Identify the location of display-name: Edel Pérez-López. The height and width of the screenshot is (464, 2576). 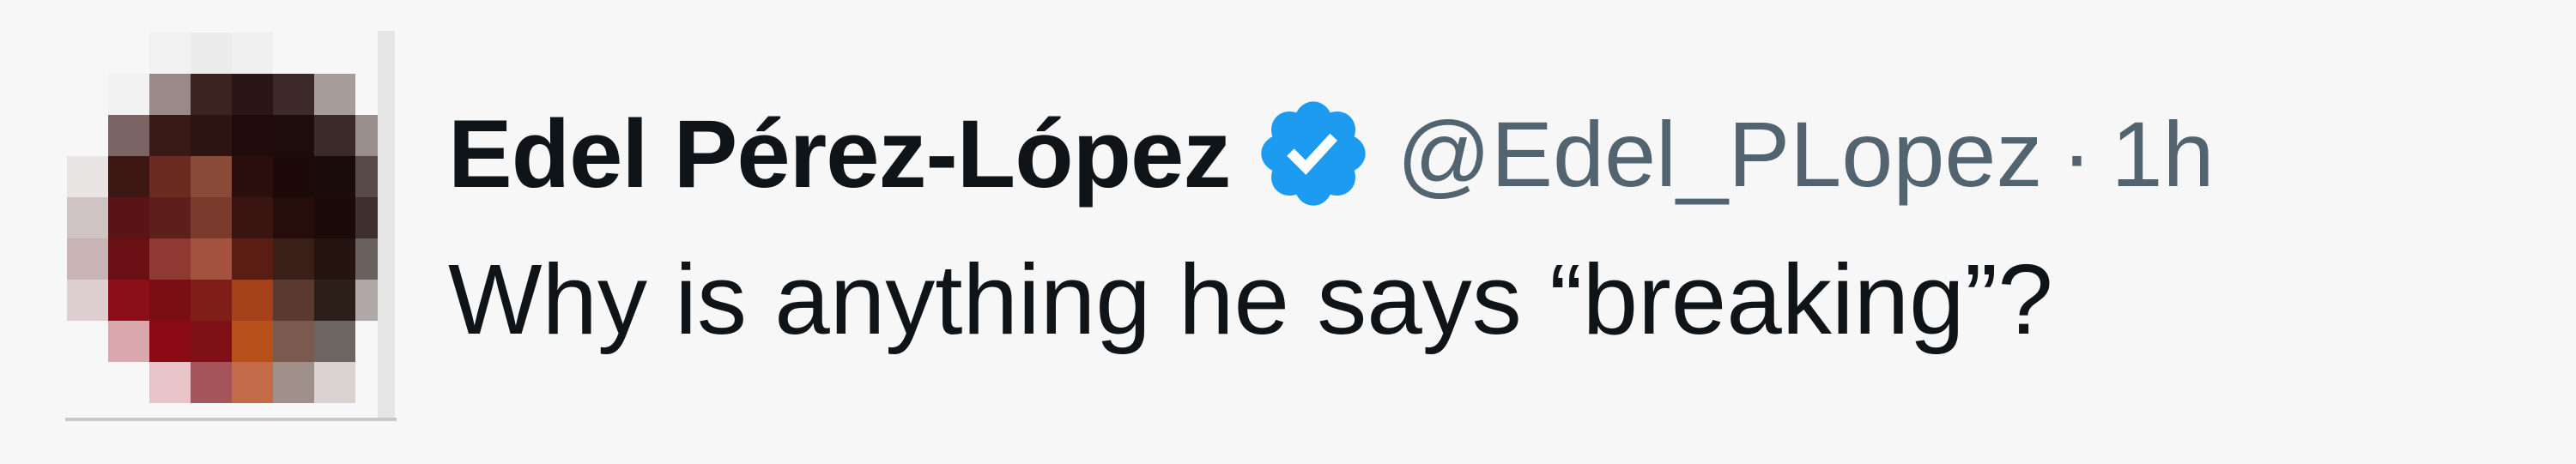
(839, 154).